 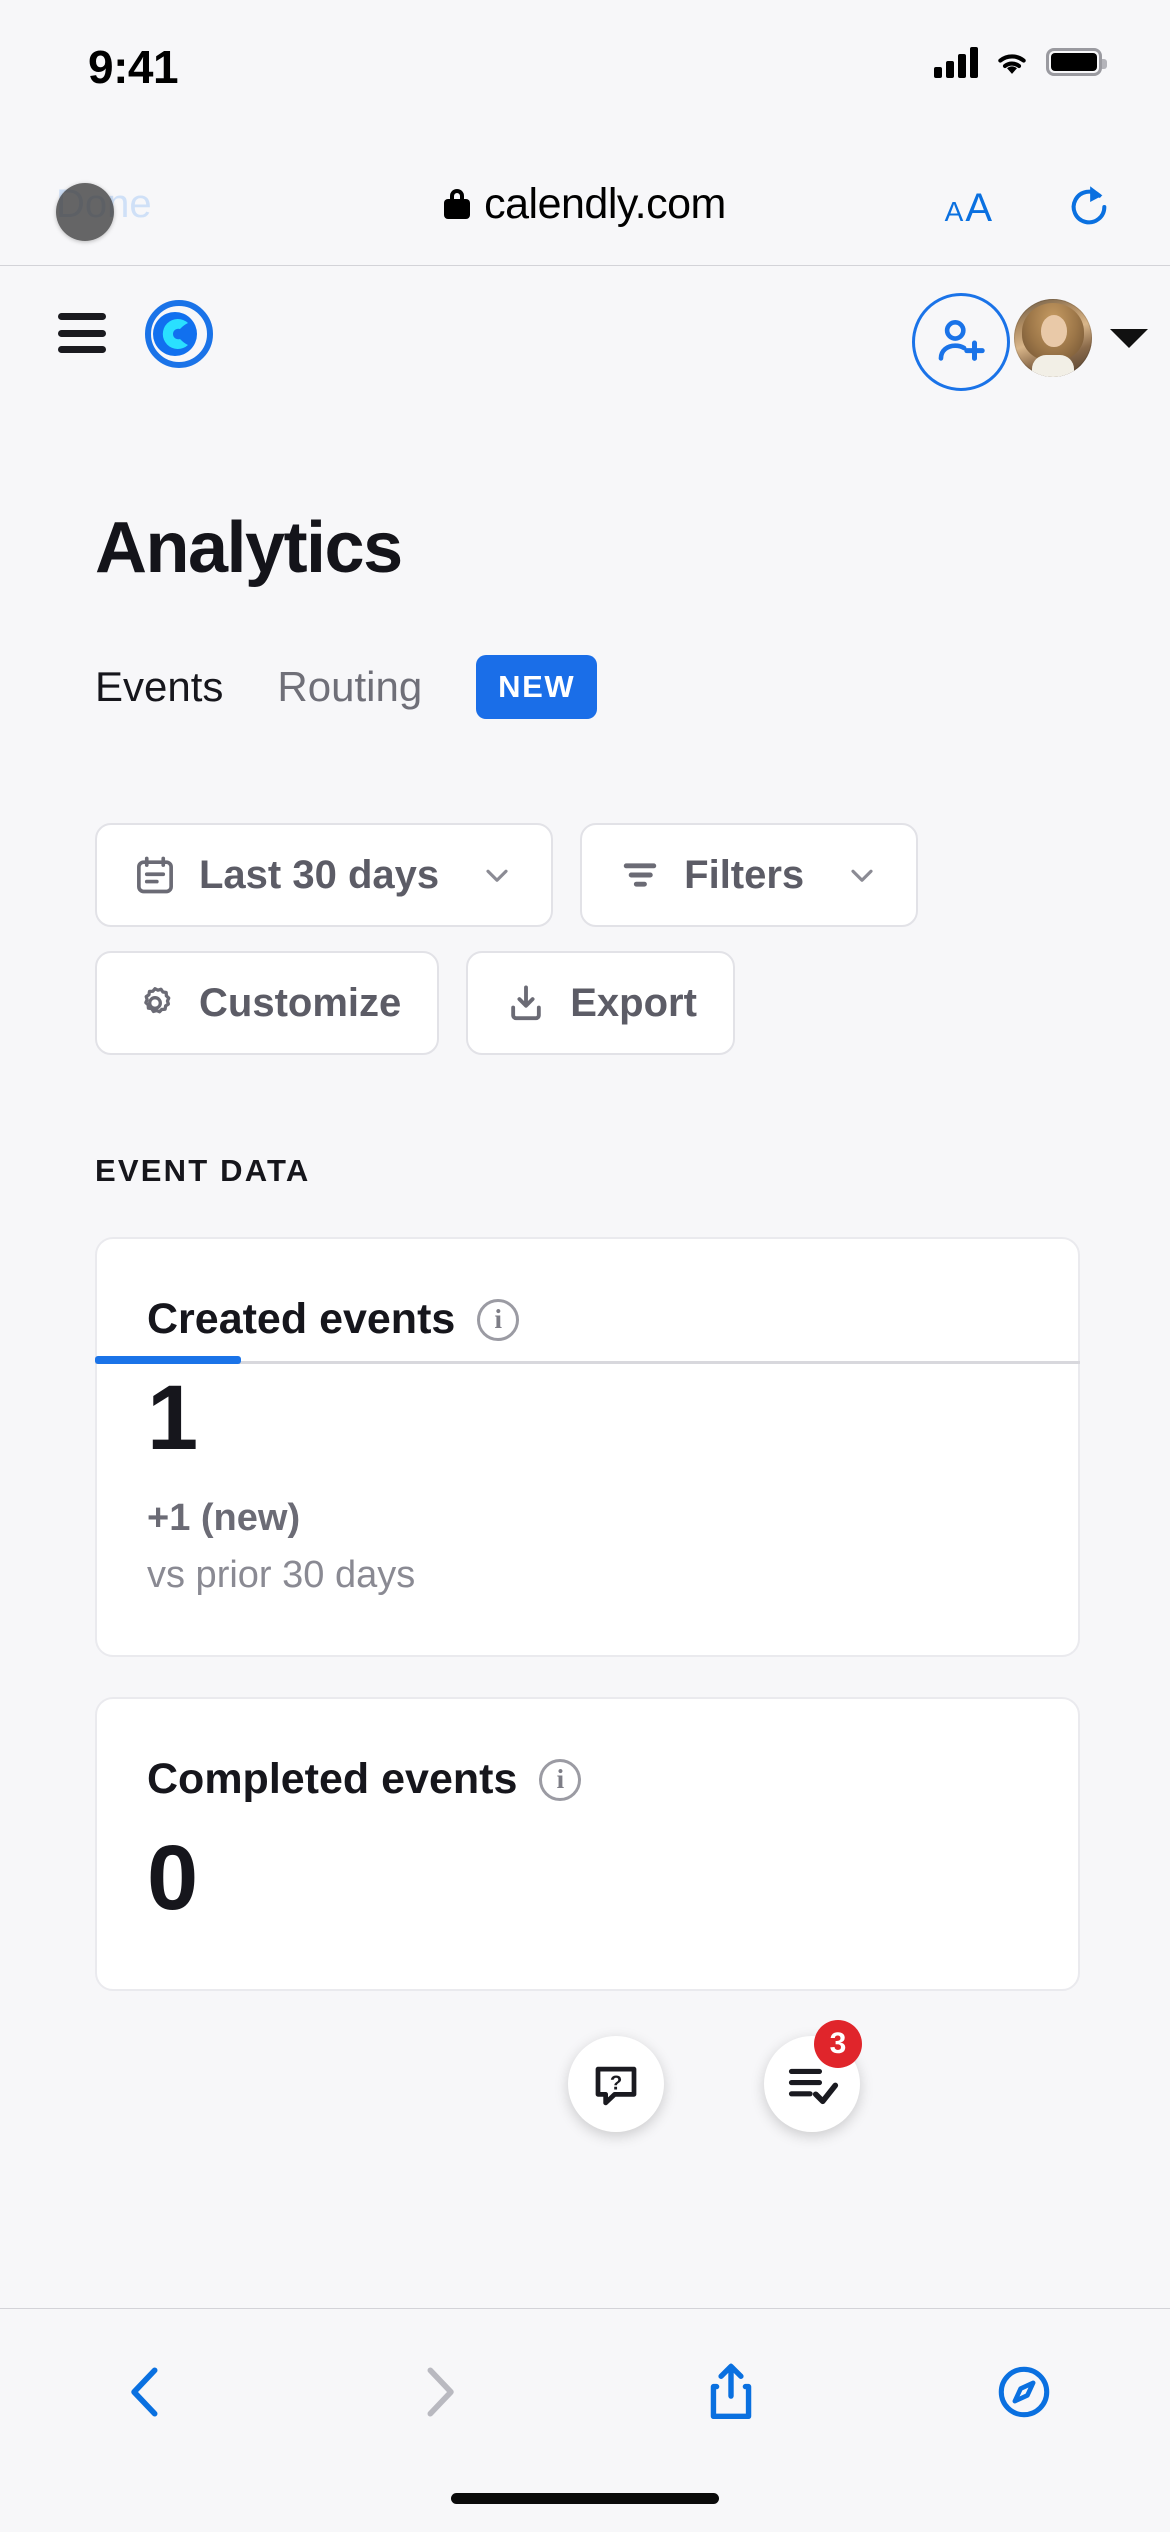 What do you see at coordinates (155, 875) in the screenshot?
I see `calendar-icon` at bounding box center [155, 875].